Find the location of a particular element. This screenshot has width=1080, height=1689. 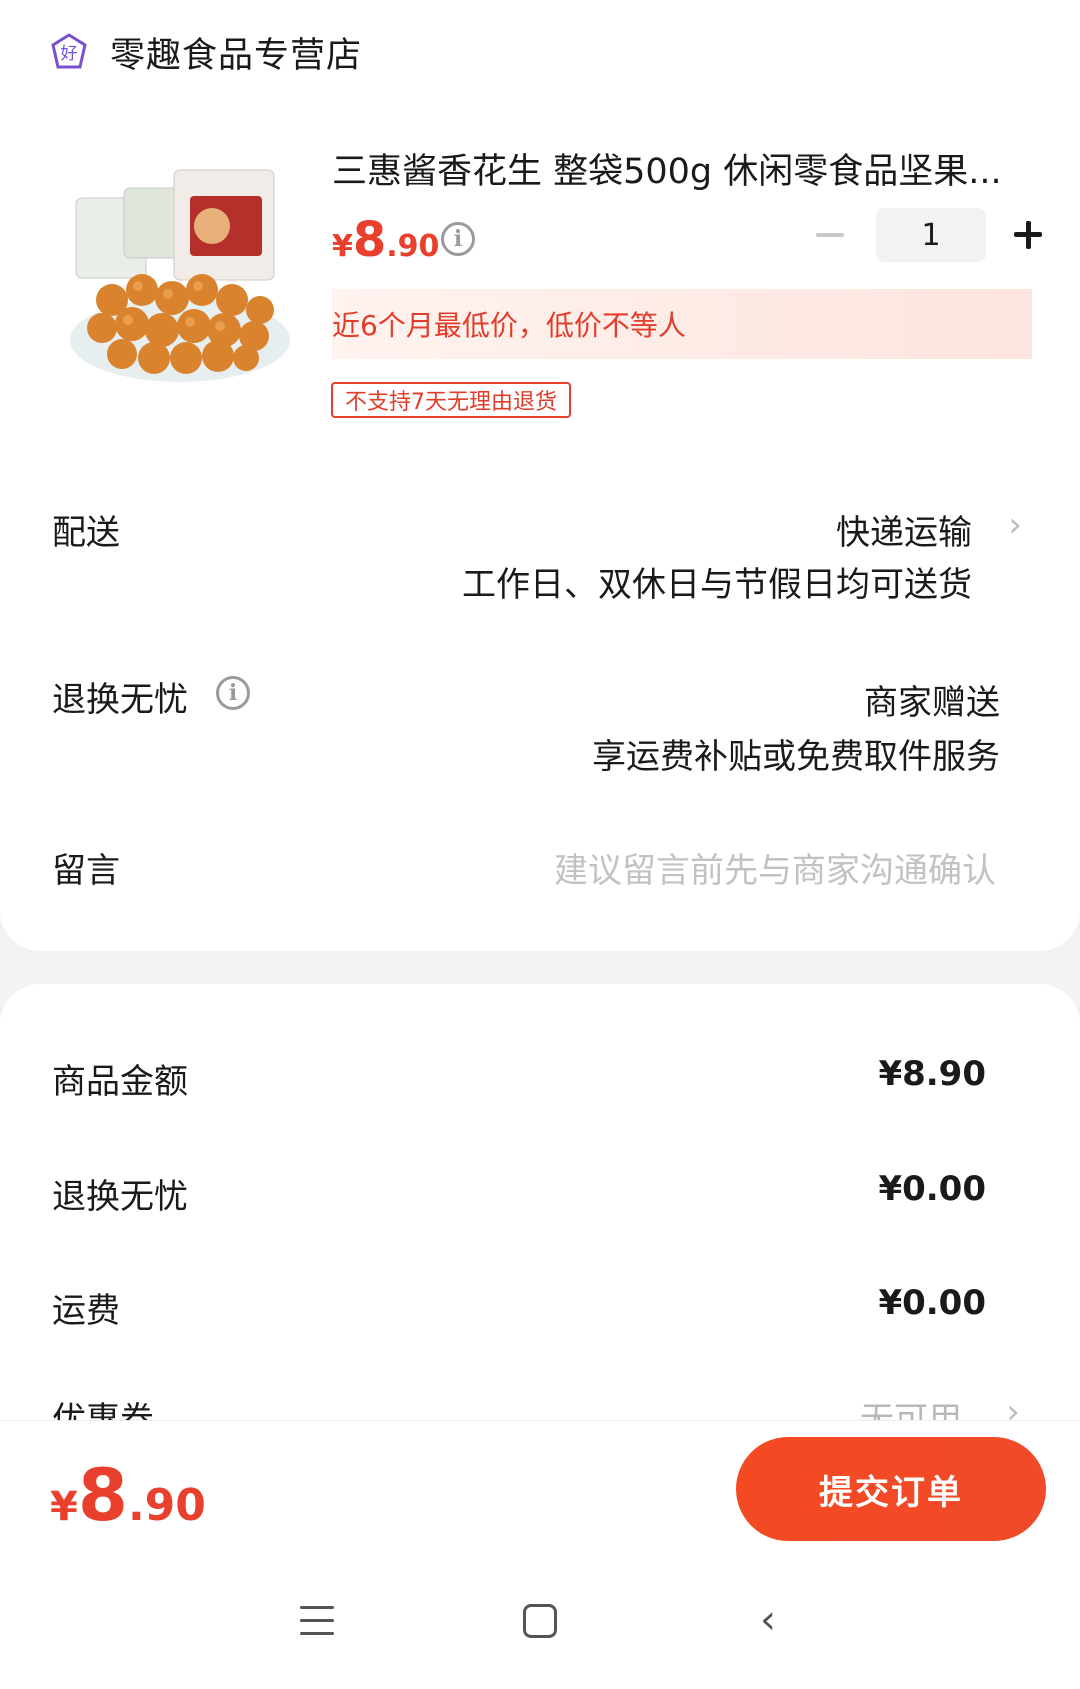

store-header: 好 零趣食品专营店 is located at coordinates (206, 52).